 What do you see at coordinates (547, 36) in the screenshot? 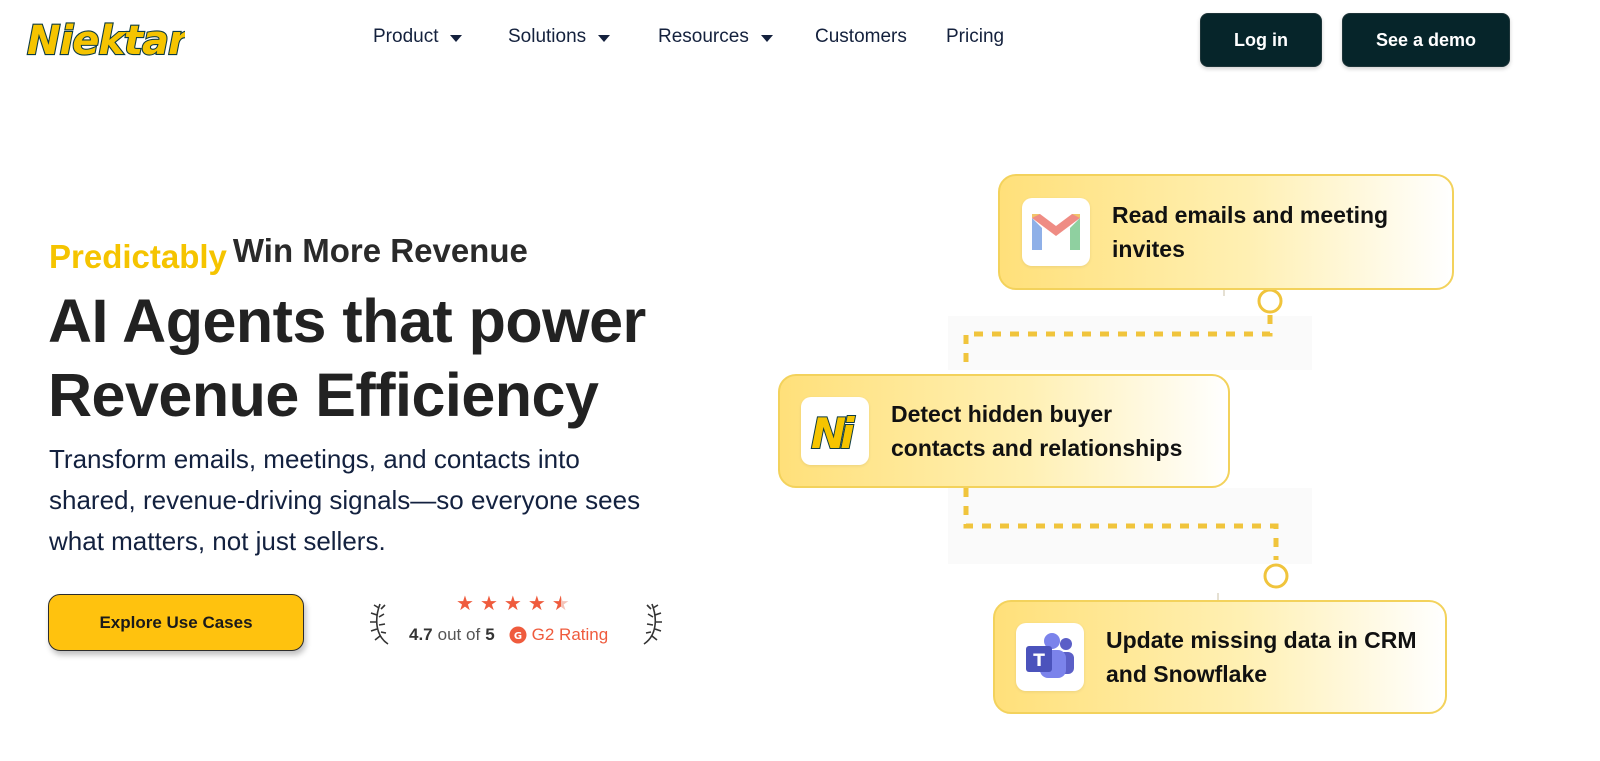
I see `nav-solutions-label: Solutions` at bounding box center [547, 36].